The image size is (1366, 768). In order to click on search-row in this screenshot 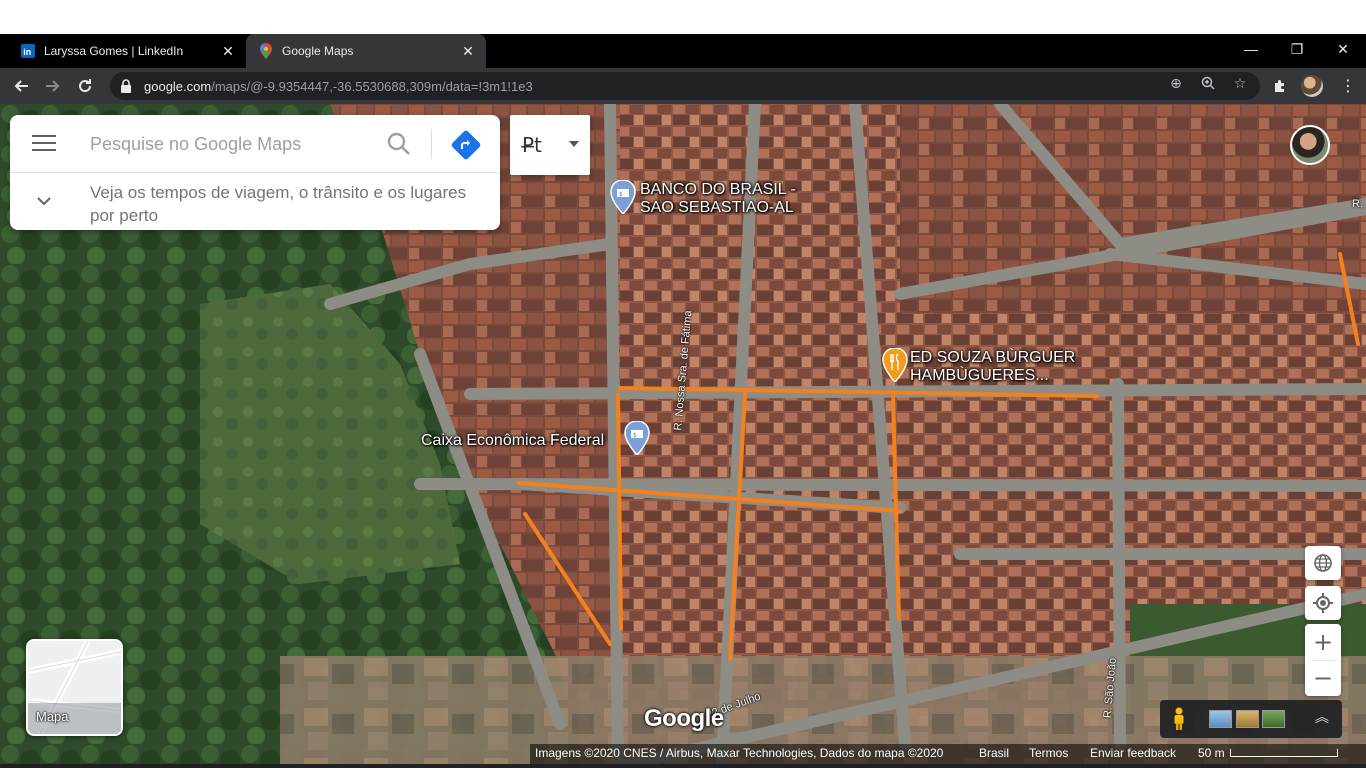, I will do `click(255, 144)`.